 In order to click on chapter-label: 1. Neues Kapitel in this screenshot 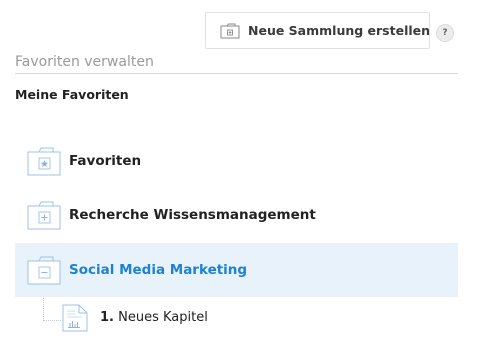, I will do `click(154, 318)`.